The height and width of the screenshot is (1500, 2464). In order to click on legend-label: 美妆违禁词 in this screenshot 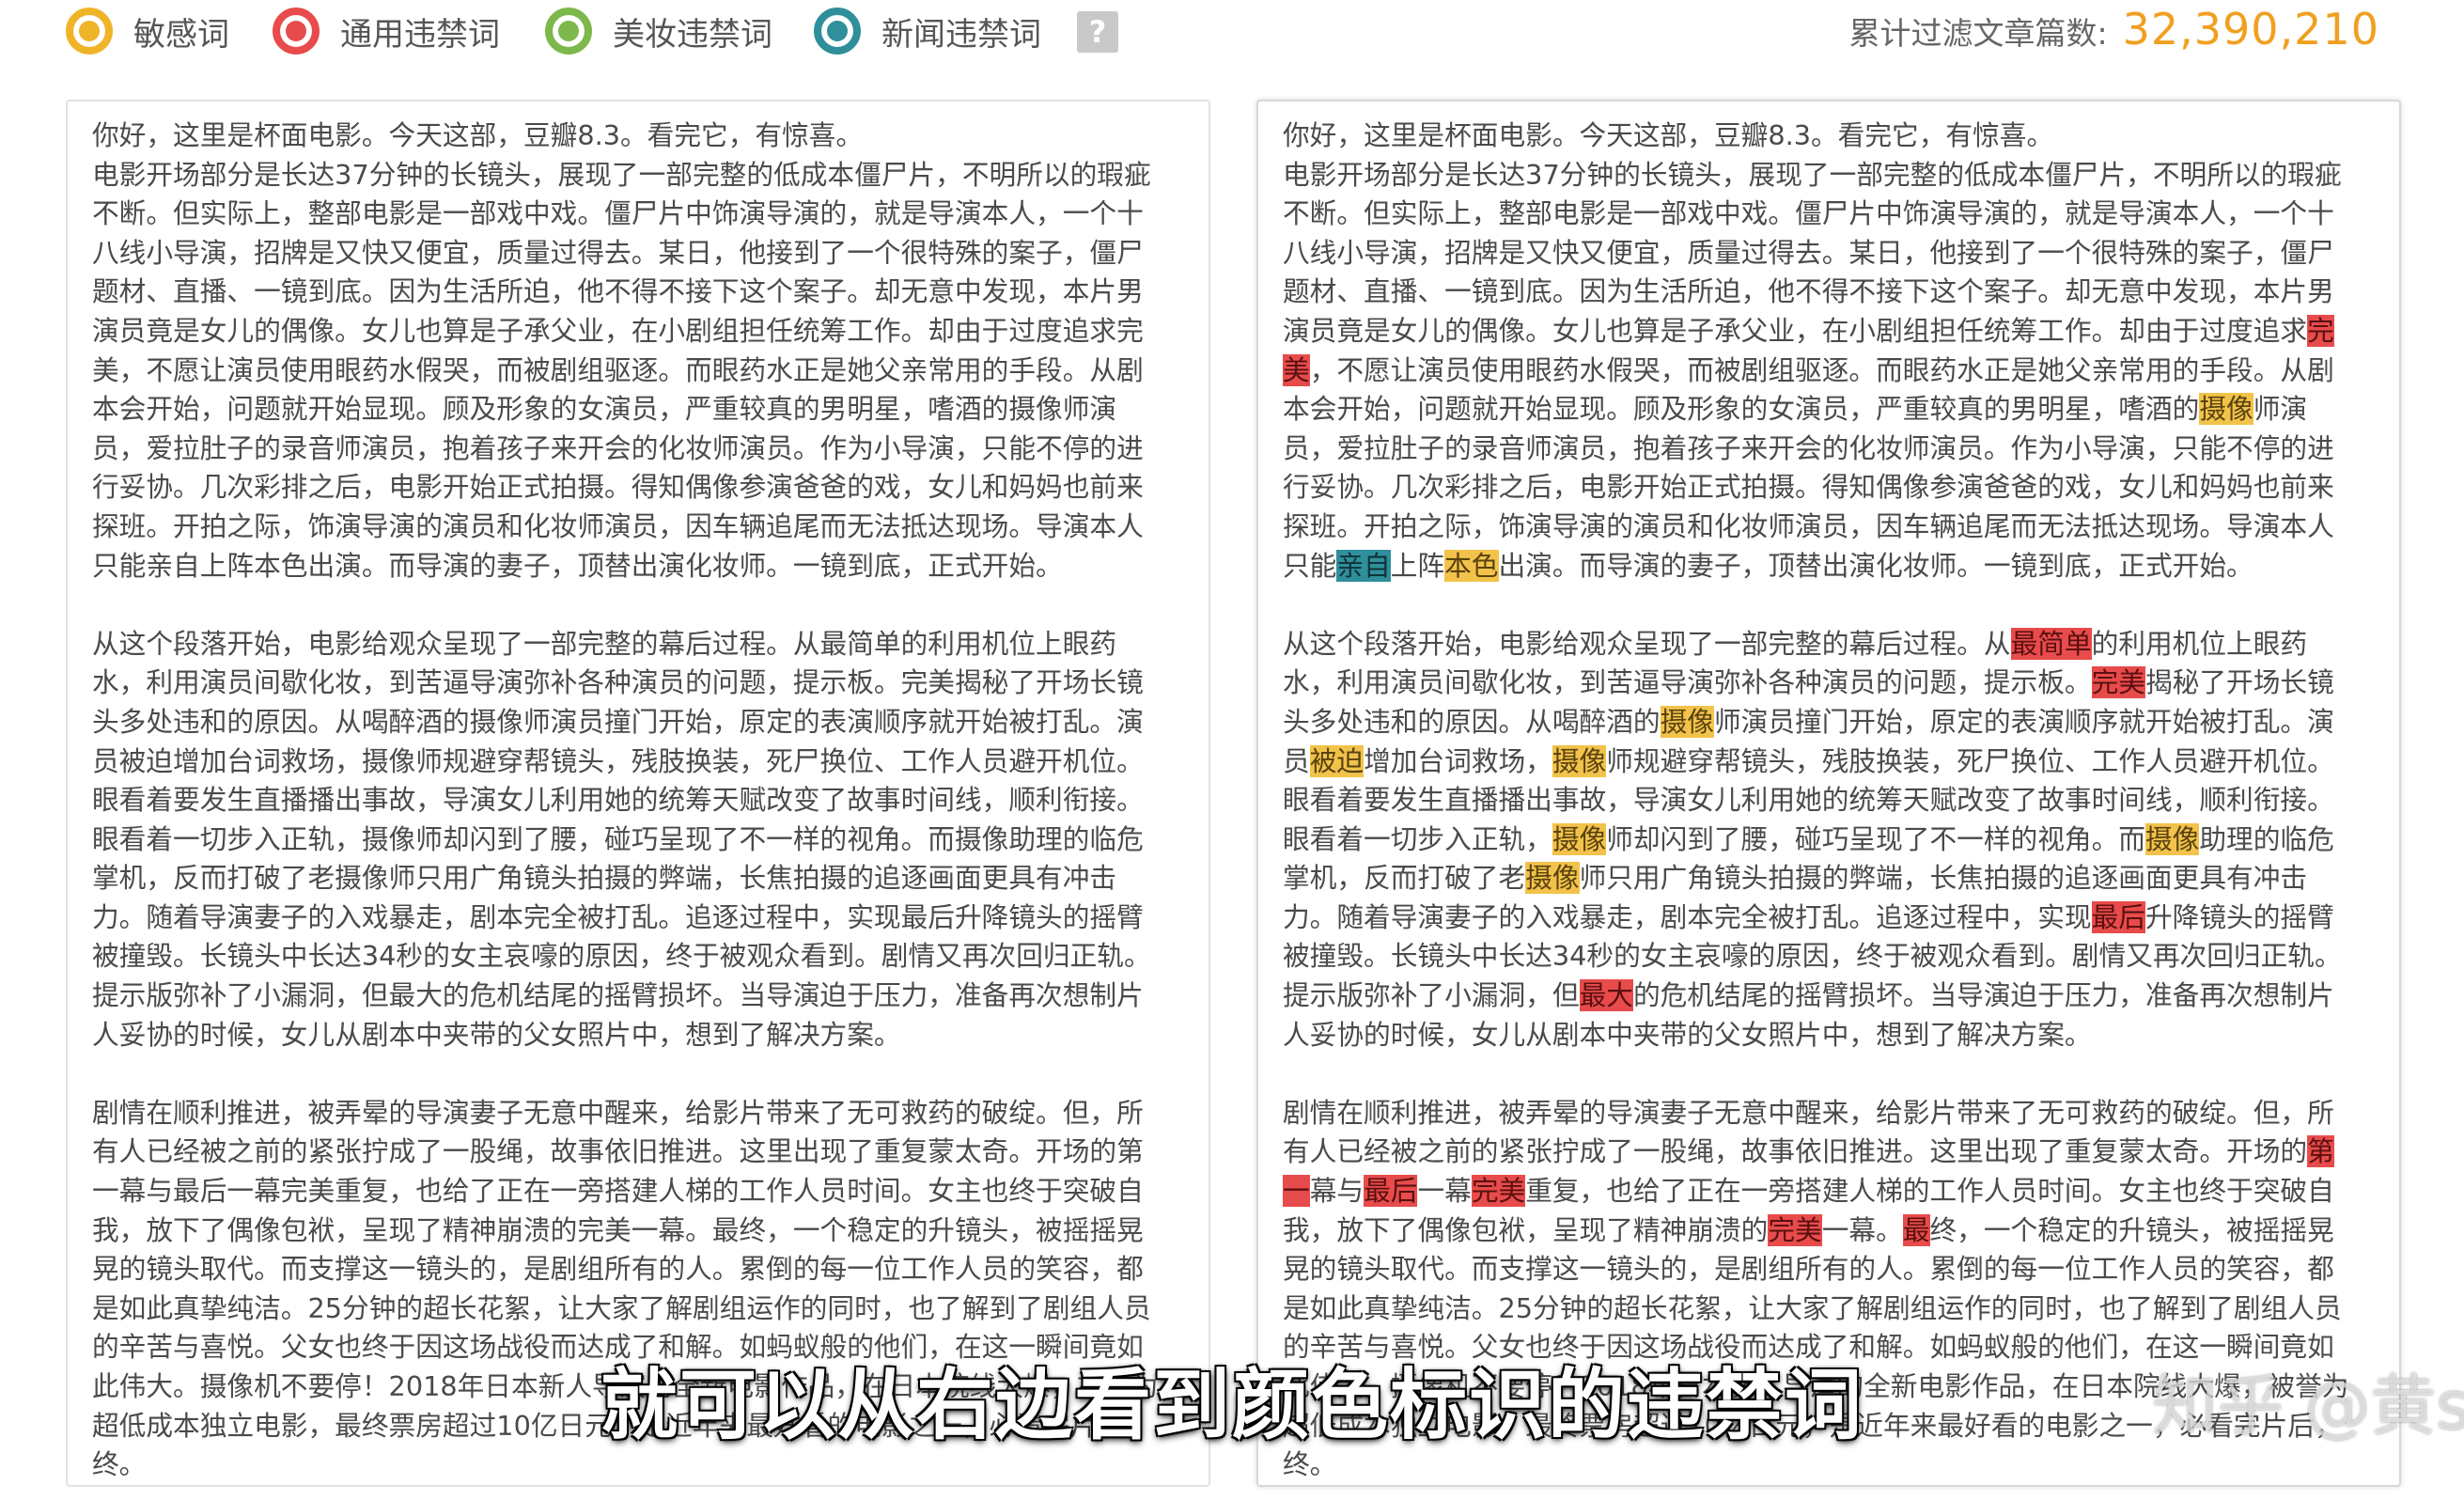, I will do `click(692, 34)`.